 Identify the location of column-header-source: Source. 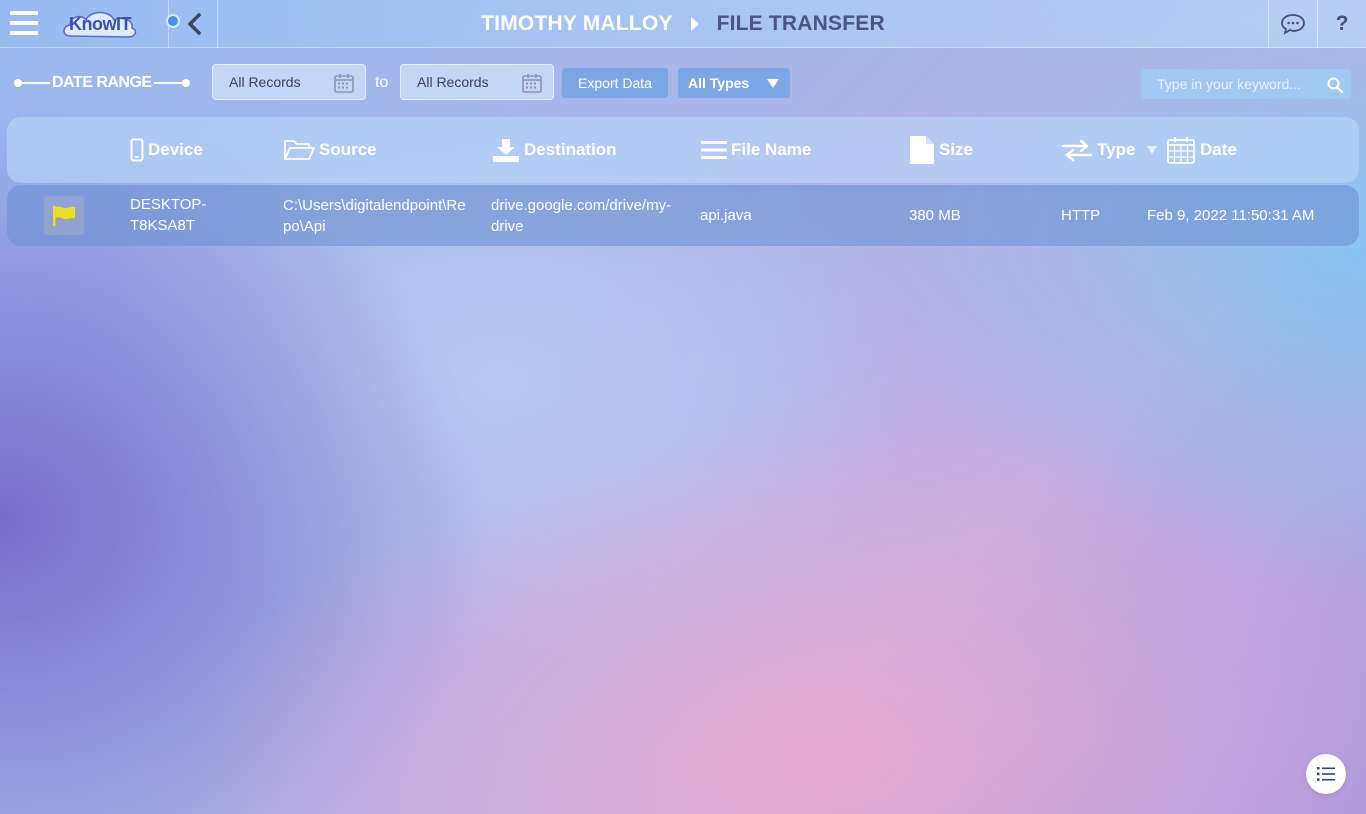
(330, 150).